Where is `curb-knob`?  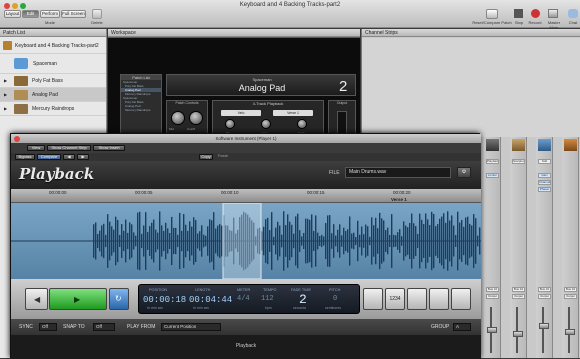
curb-knob is located at coordinates (302, 124).